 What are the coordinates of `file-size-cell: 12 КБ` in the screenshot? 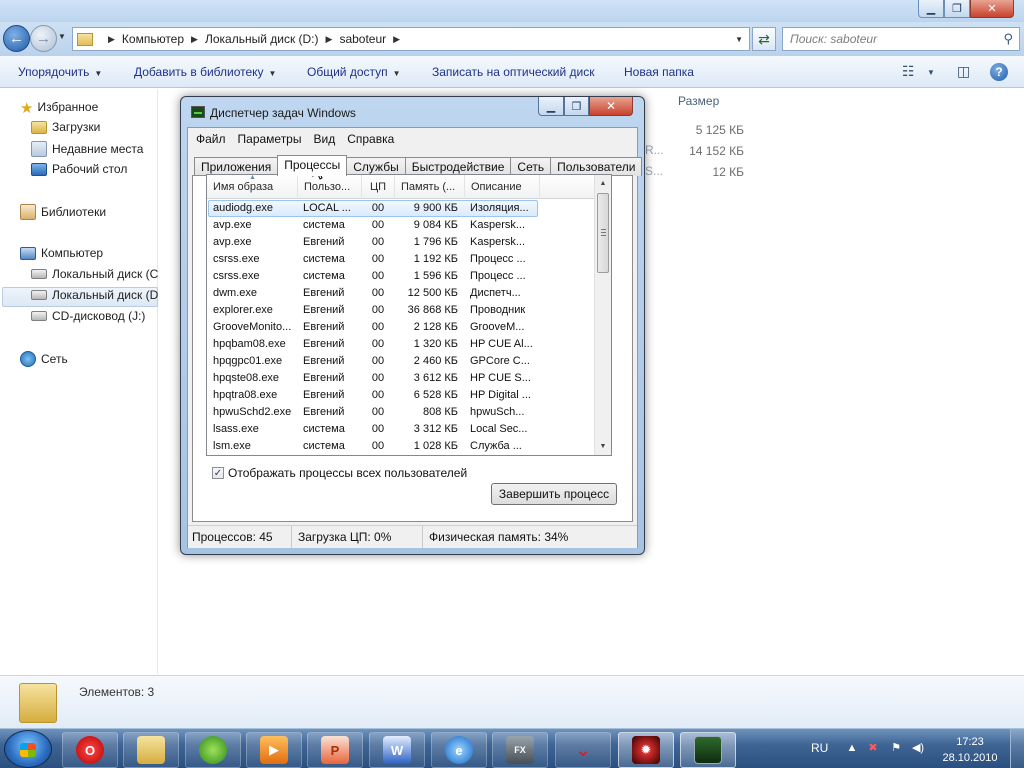 It's located at (704, 172).